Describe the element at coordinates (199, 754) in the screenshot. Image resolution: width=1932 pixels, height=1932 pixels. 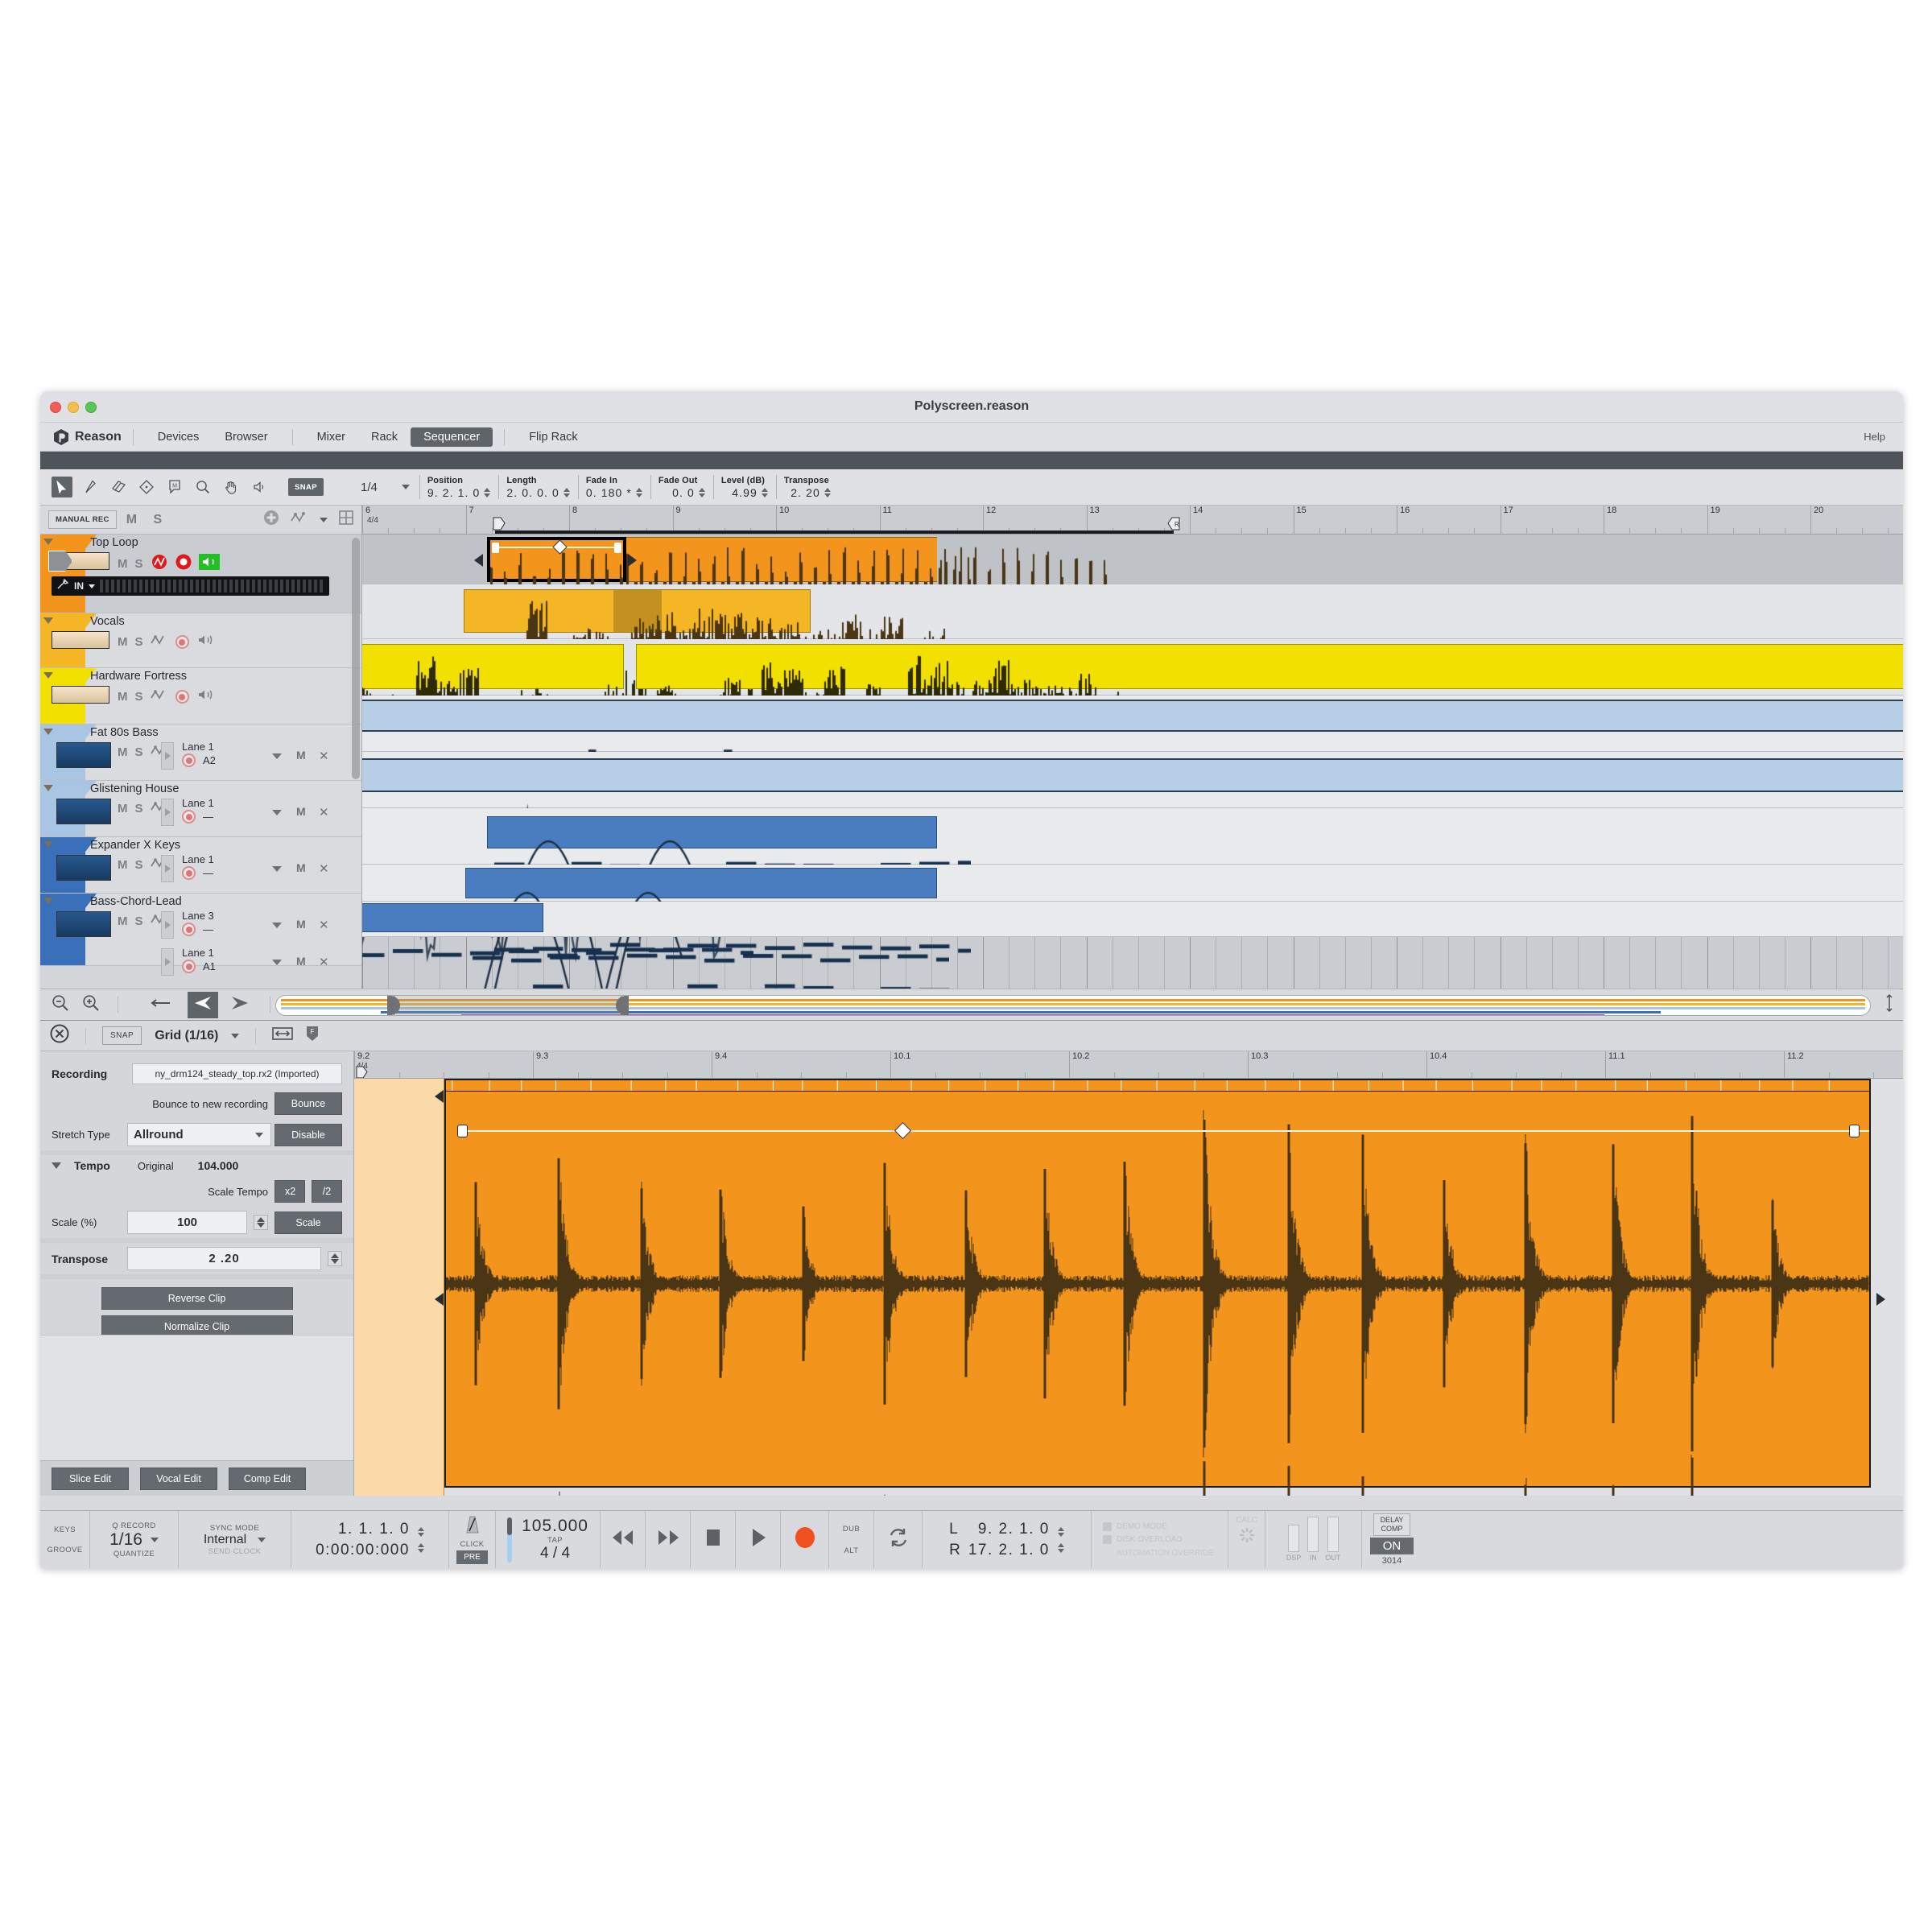
I see `lane-block: Lane 1 A2` at that location.